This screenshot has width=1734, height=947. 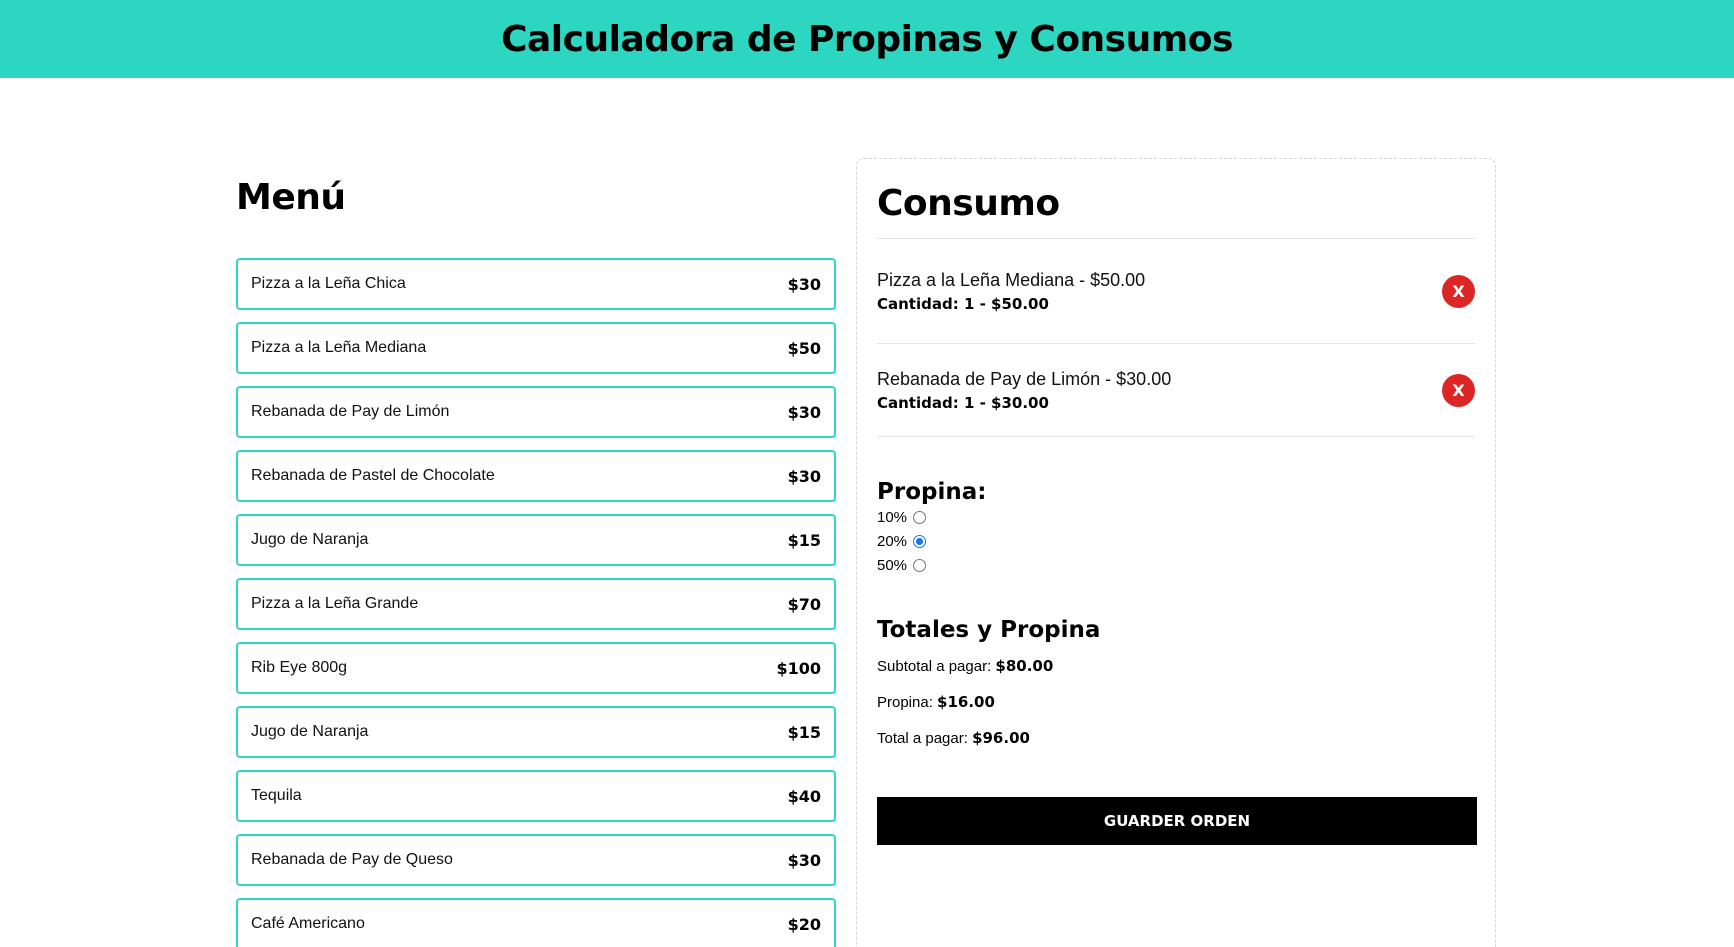 I want to click on subtotal-label: Subtotal a pagar:, so click(x=936, y=666).